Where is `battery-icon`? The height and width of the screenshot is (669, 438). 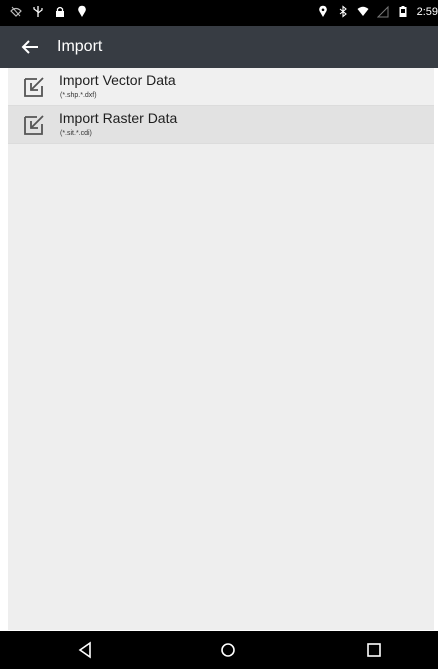
battery-icon is located at coordinates (403, 11).